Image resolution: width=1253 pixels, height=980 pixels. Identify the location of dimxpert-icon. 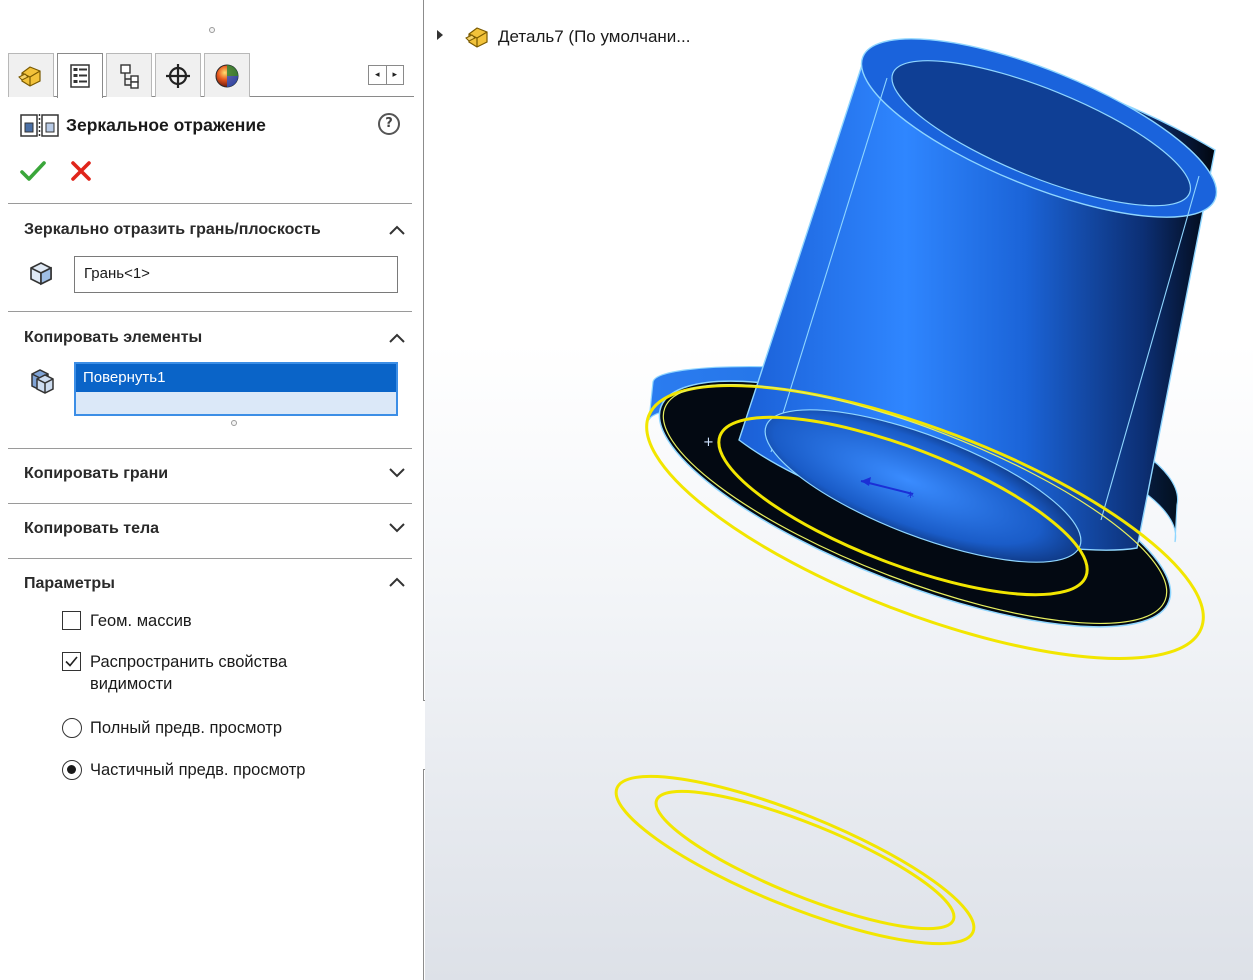
(178, 75).